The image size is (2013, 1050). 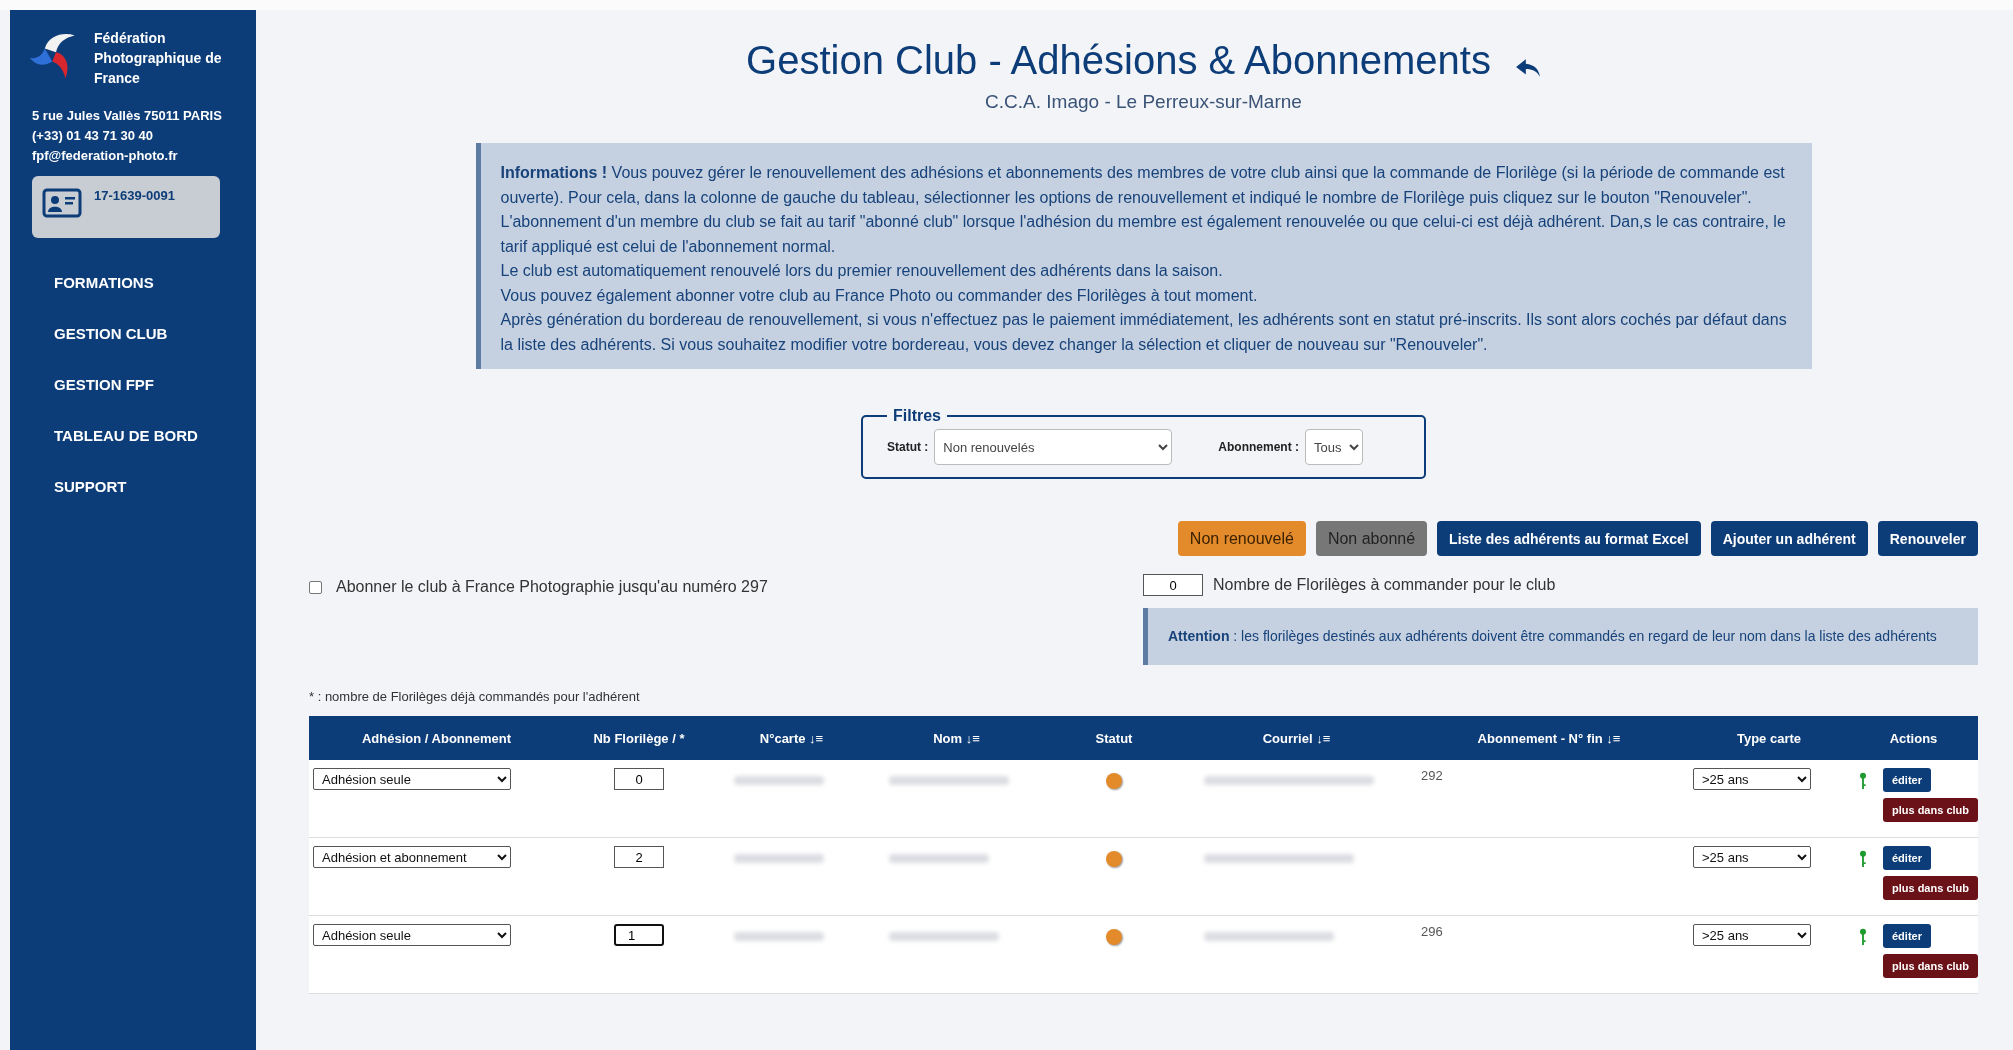 What do you see at coordinates (1334, 447) in the screenshot?
I see `subscription-select: Tous` at bounding box center [1334, 447].